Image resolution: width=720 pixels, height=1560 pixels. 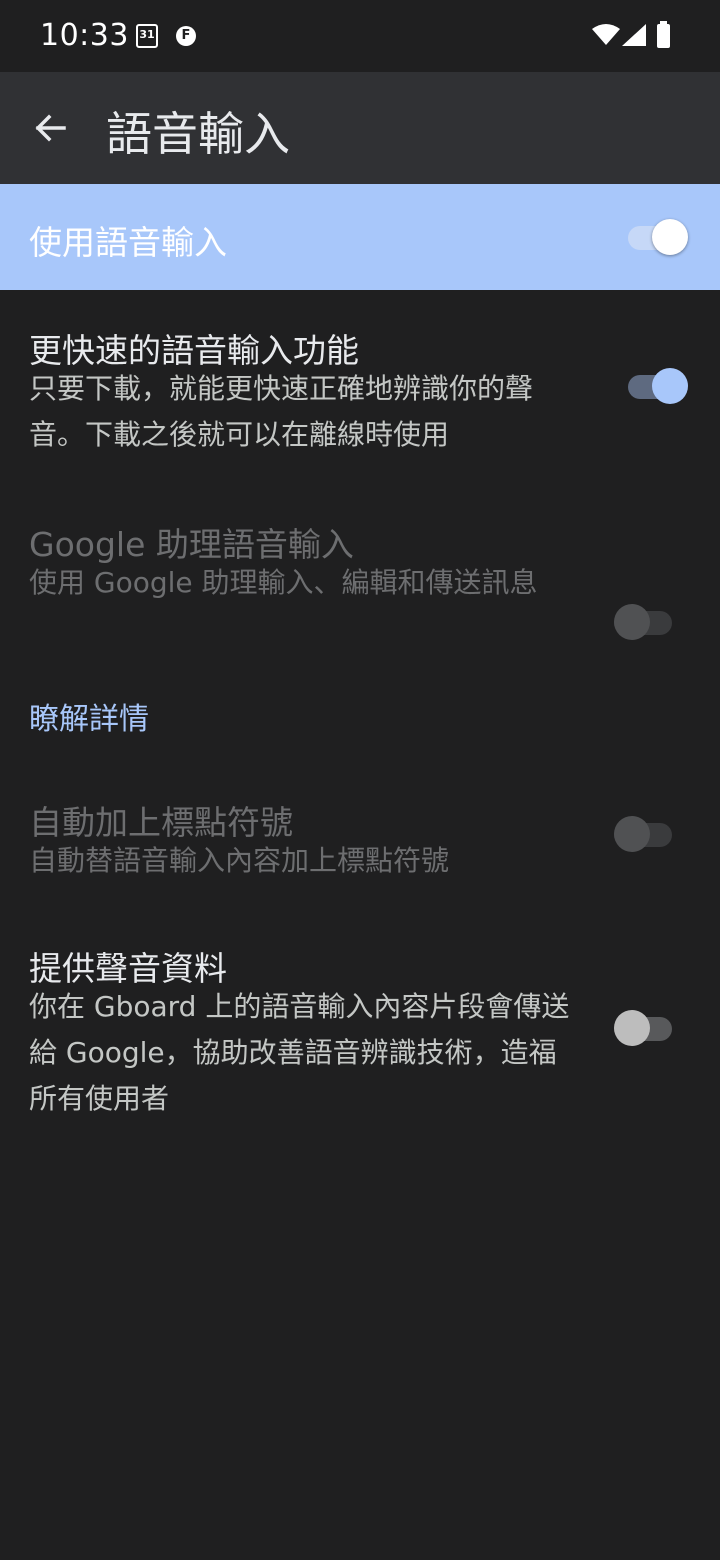 I want to click on setting-title: 更快速的語音輸入功能, so click(x=194, y=350).